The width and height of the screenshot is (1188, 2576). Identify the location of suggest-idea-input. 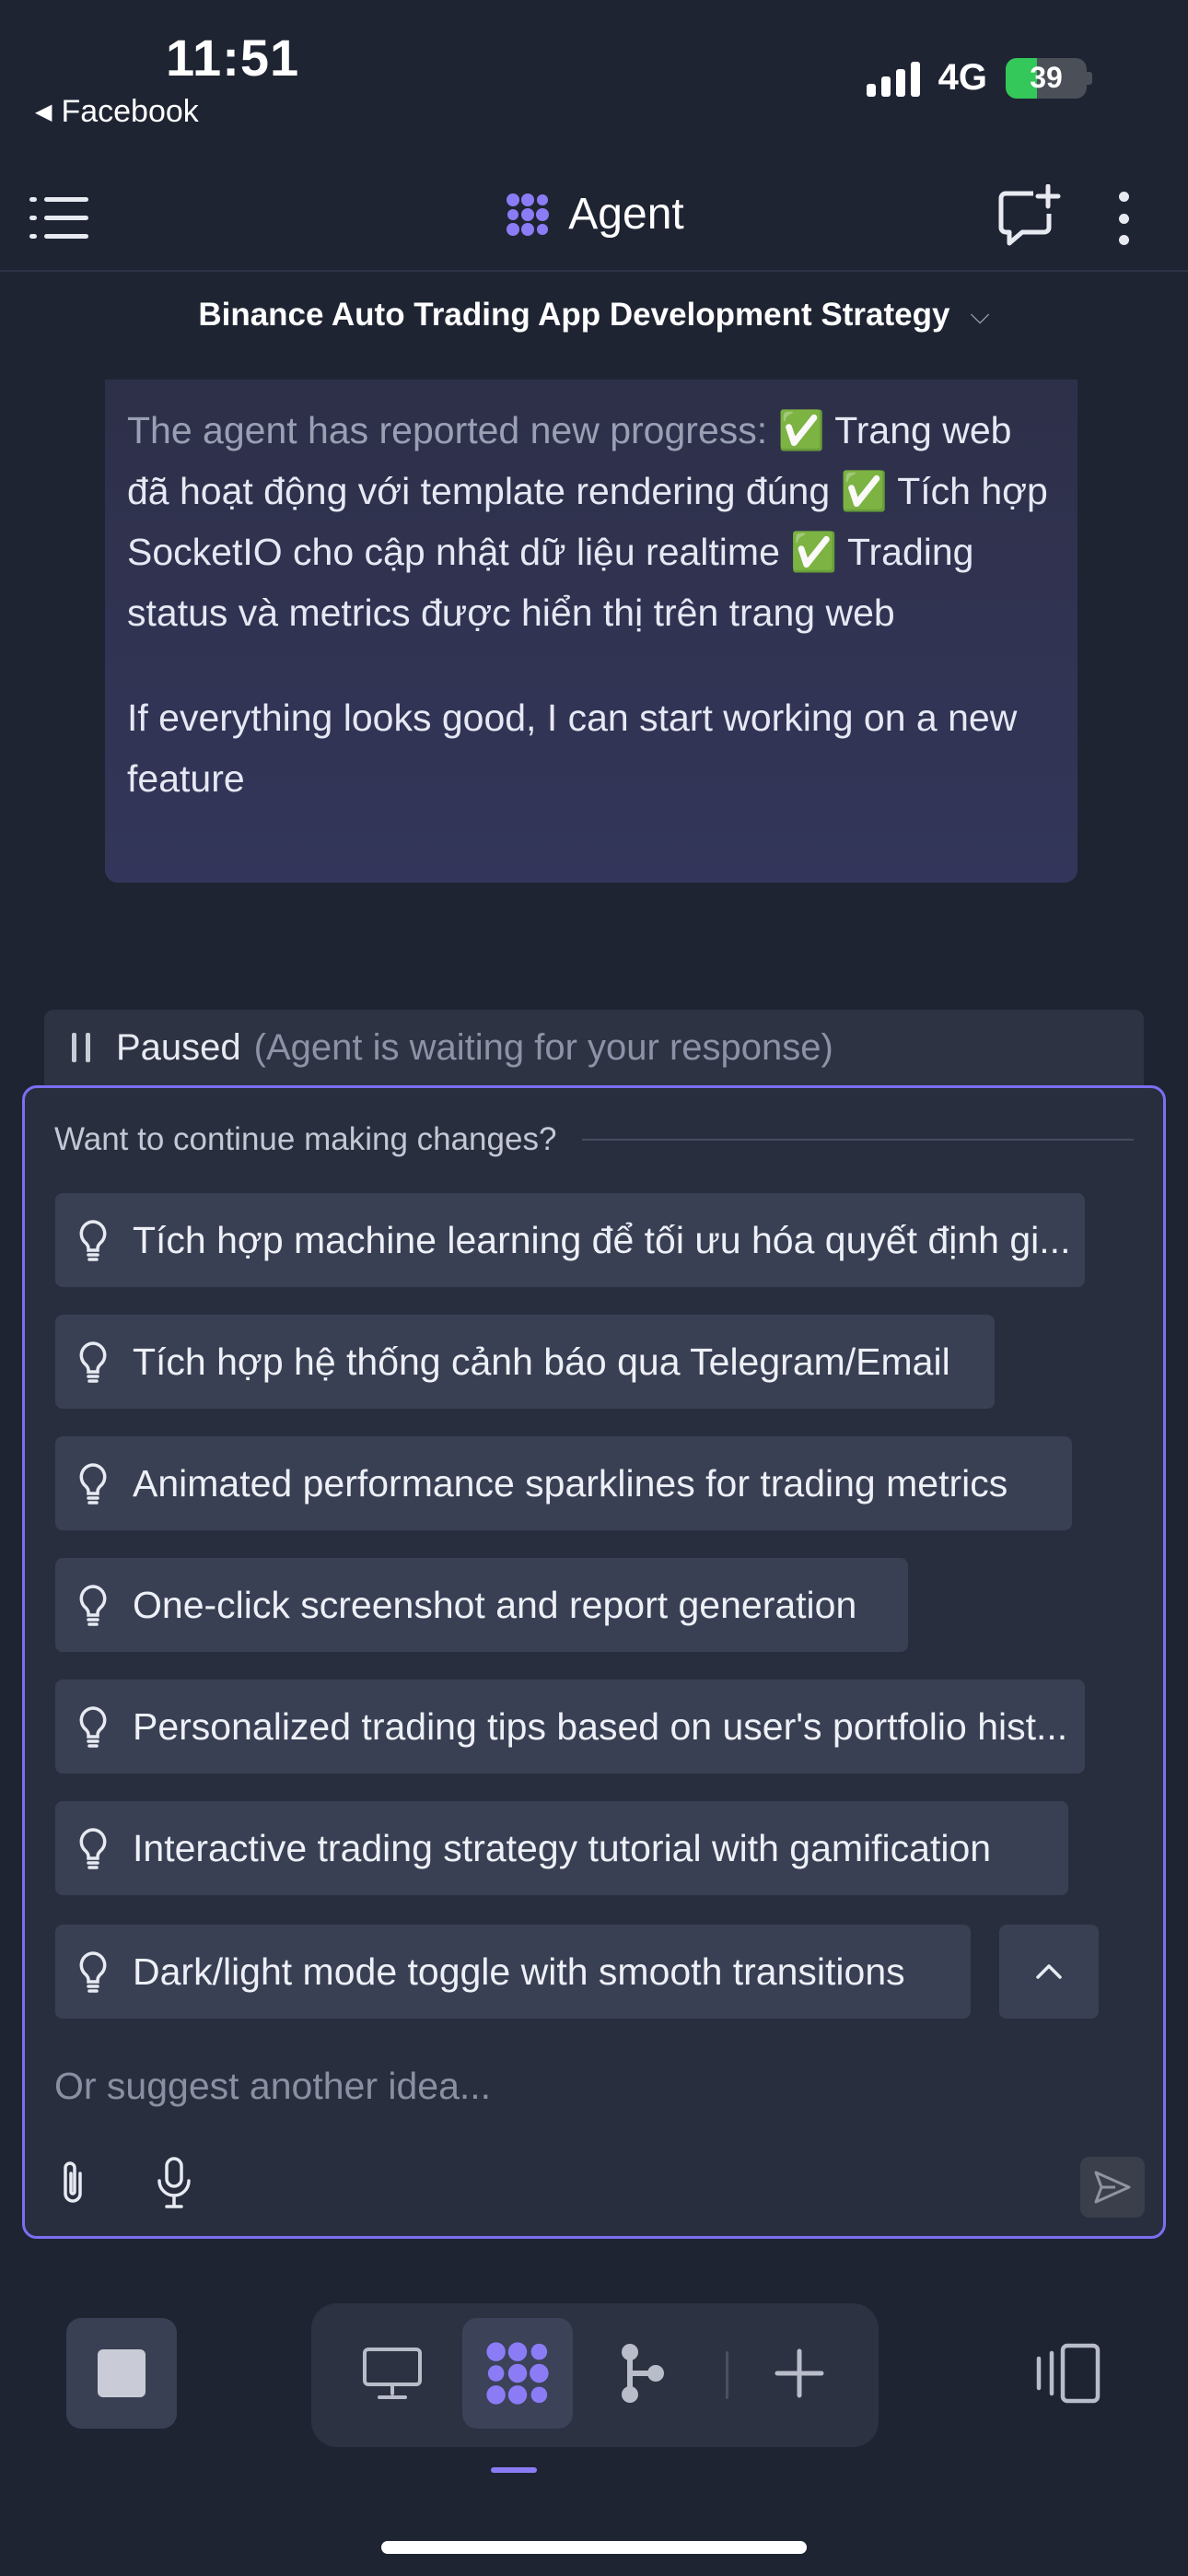
(583, 2086).